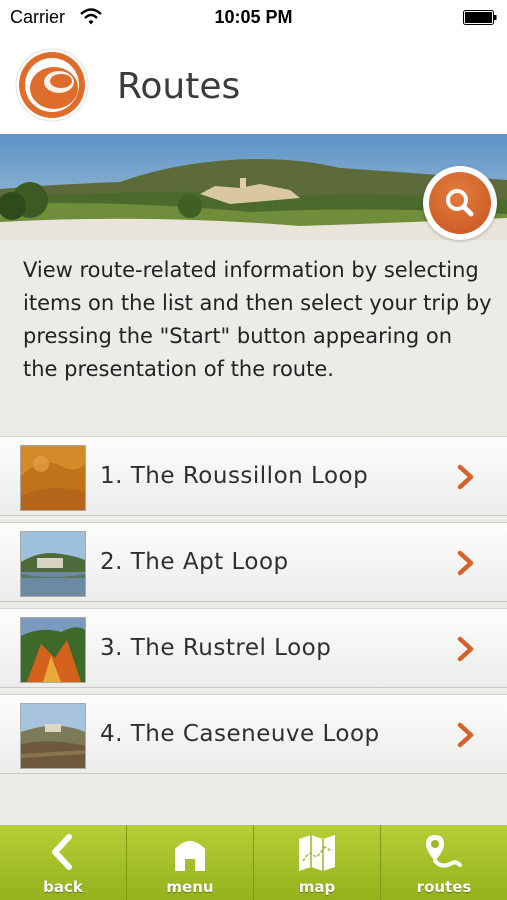 The image size is (507, 900). Describe the element at coordinates (62, 852) in the screenshot. I see `back-arrow-icon` at that location.